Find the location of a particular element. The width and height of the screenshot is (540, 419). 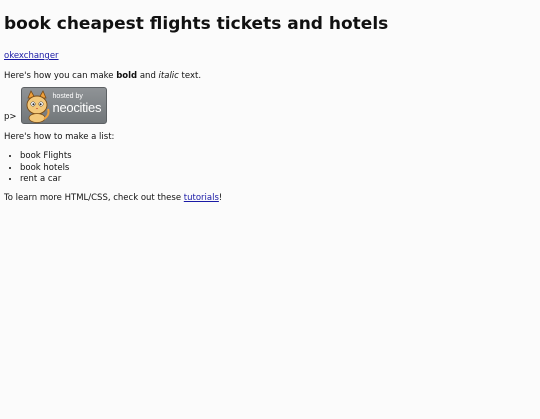

list-item: book hotels is located at coordinates (278, 169).